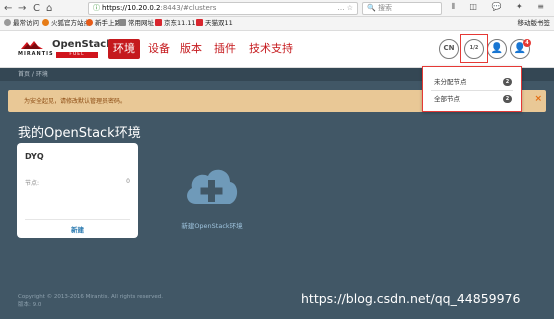  Describe the element at coordinates (77, 55) in the screenshot. I see `logo-fuel-text: FUEL` at that location.